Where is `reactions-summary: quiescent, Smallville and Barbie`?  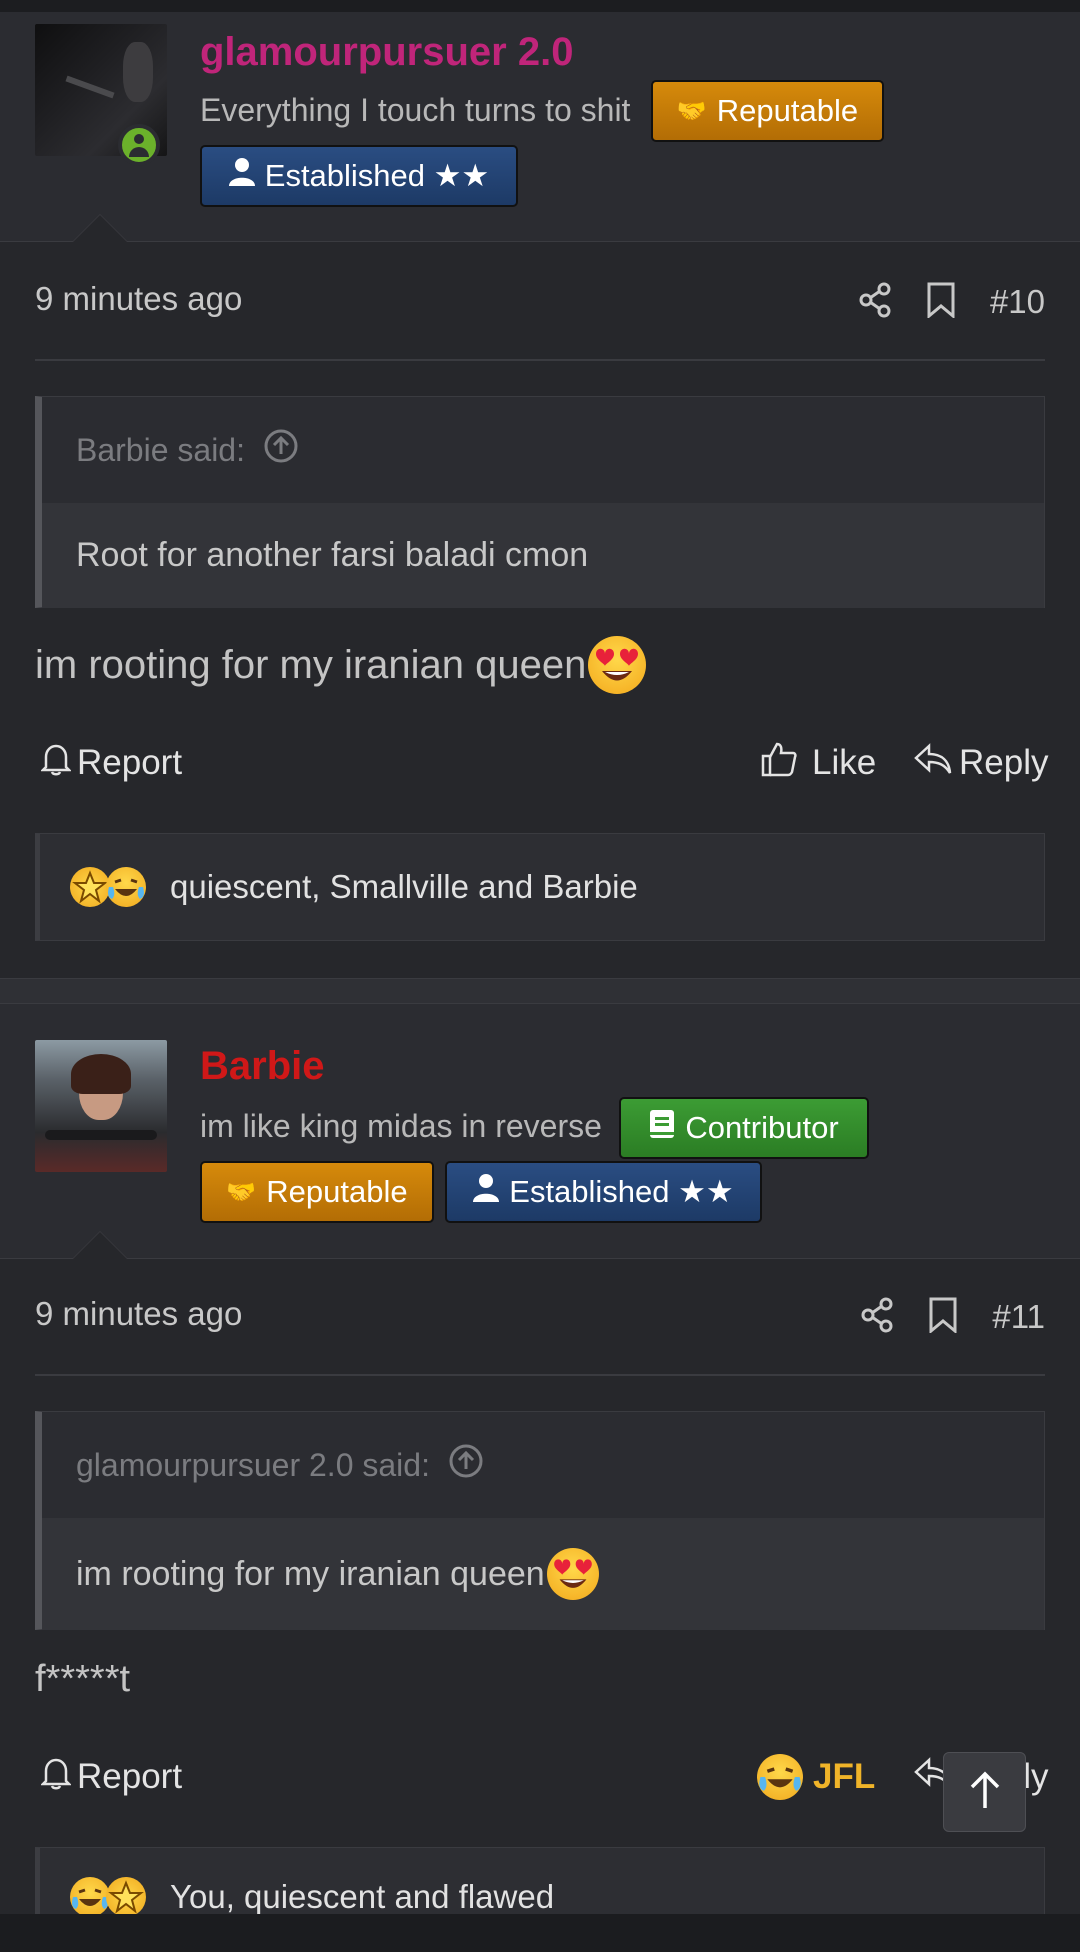
reactions-summary: quiescent, Smallville and Barbie is located at coordinates (540, 887).